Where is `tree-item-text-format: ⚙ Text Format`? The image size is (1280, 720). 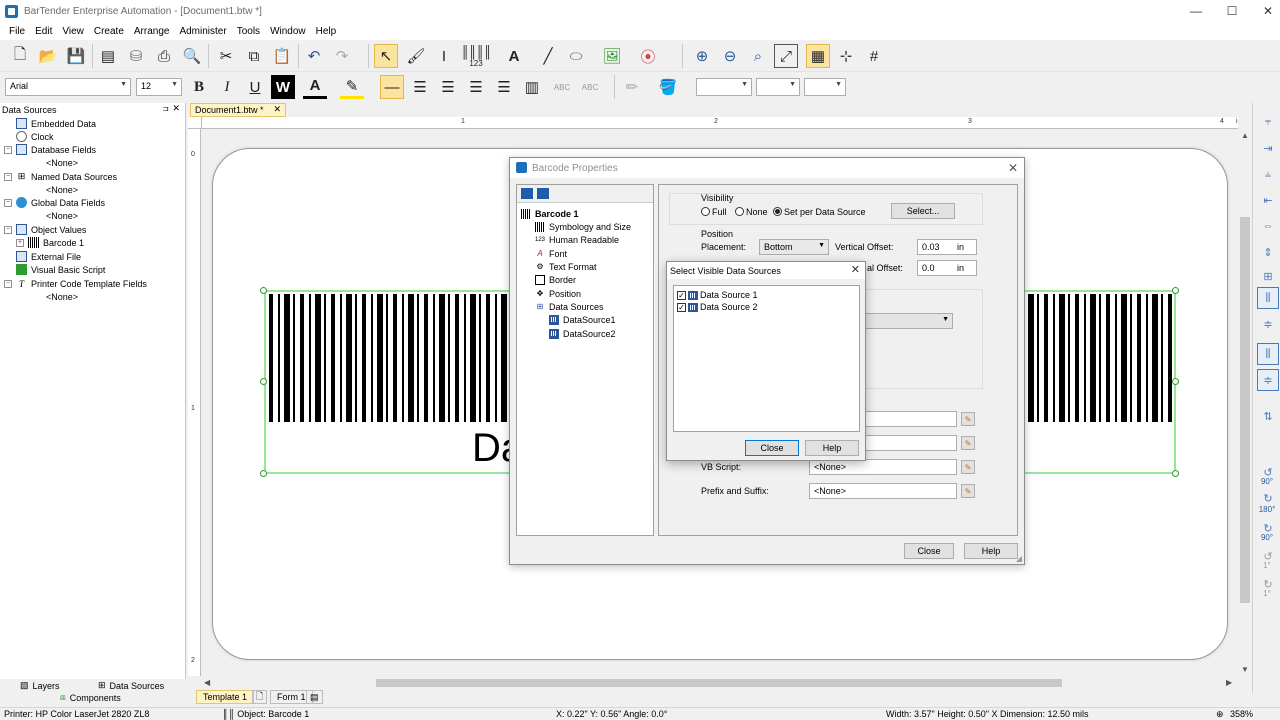 tree-item-text-format: ⚙ Text Format is located at coordinates (565, 266).